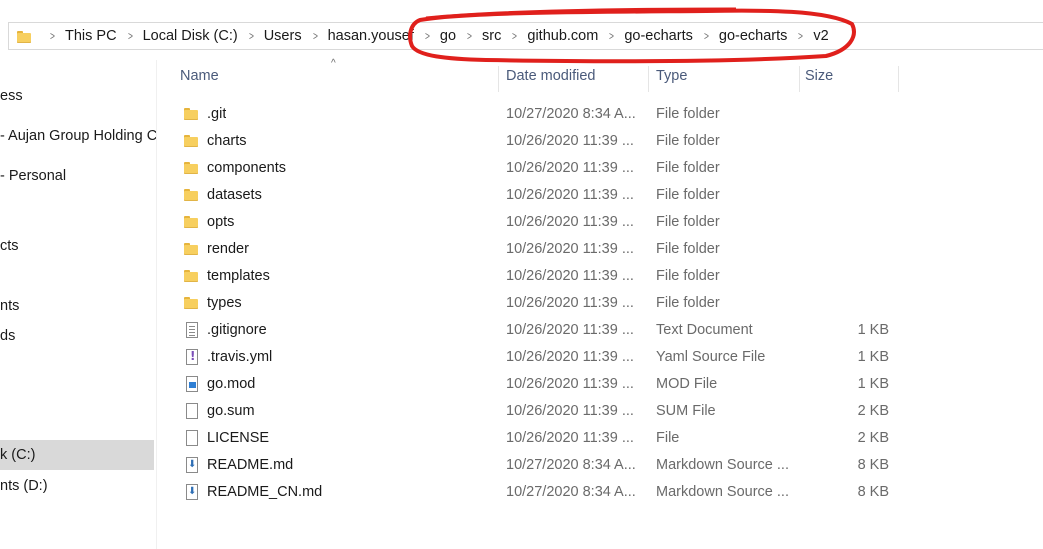  I want to click on breadcrumb-item: > hasan.yousef, so click(358, 36).